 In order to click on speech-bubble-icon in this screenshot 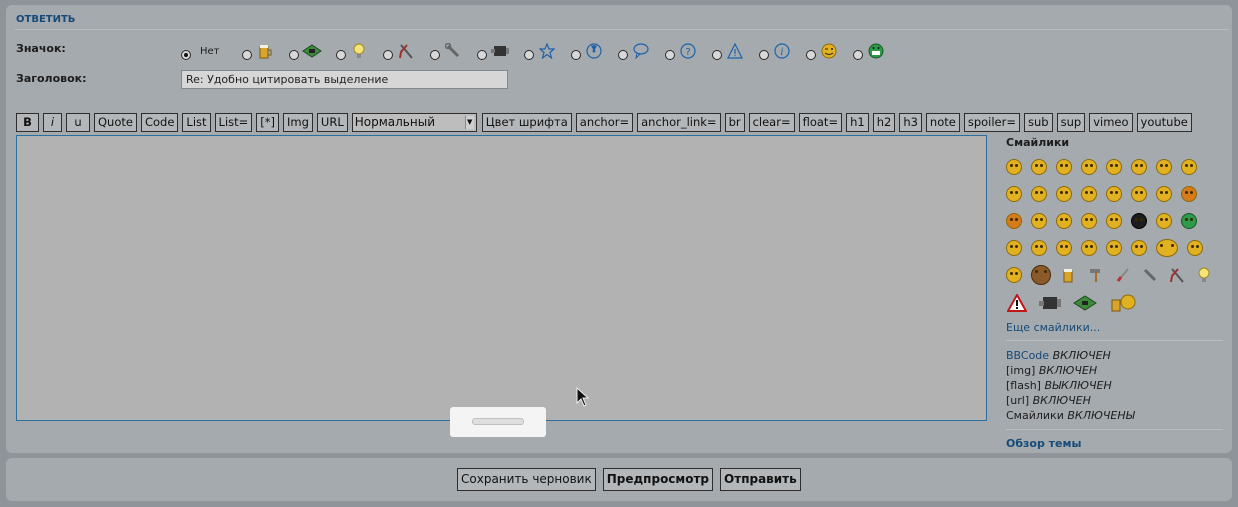, I will do `click(641, 51)`.